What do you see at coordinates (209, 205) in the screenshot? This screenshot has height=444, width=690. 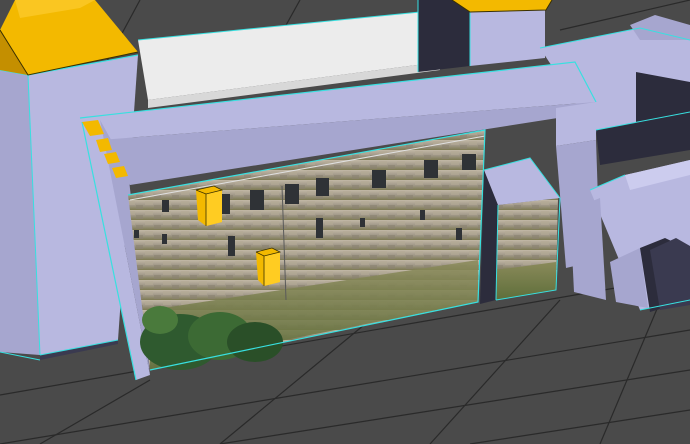 I see `yellow-window-box-upper` at bounding box center [209, 205].